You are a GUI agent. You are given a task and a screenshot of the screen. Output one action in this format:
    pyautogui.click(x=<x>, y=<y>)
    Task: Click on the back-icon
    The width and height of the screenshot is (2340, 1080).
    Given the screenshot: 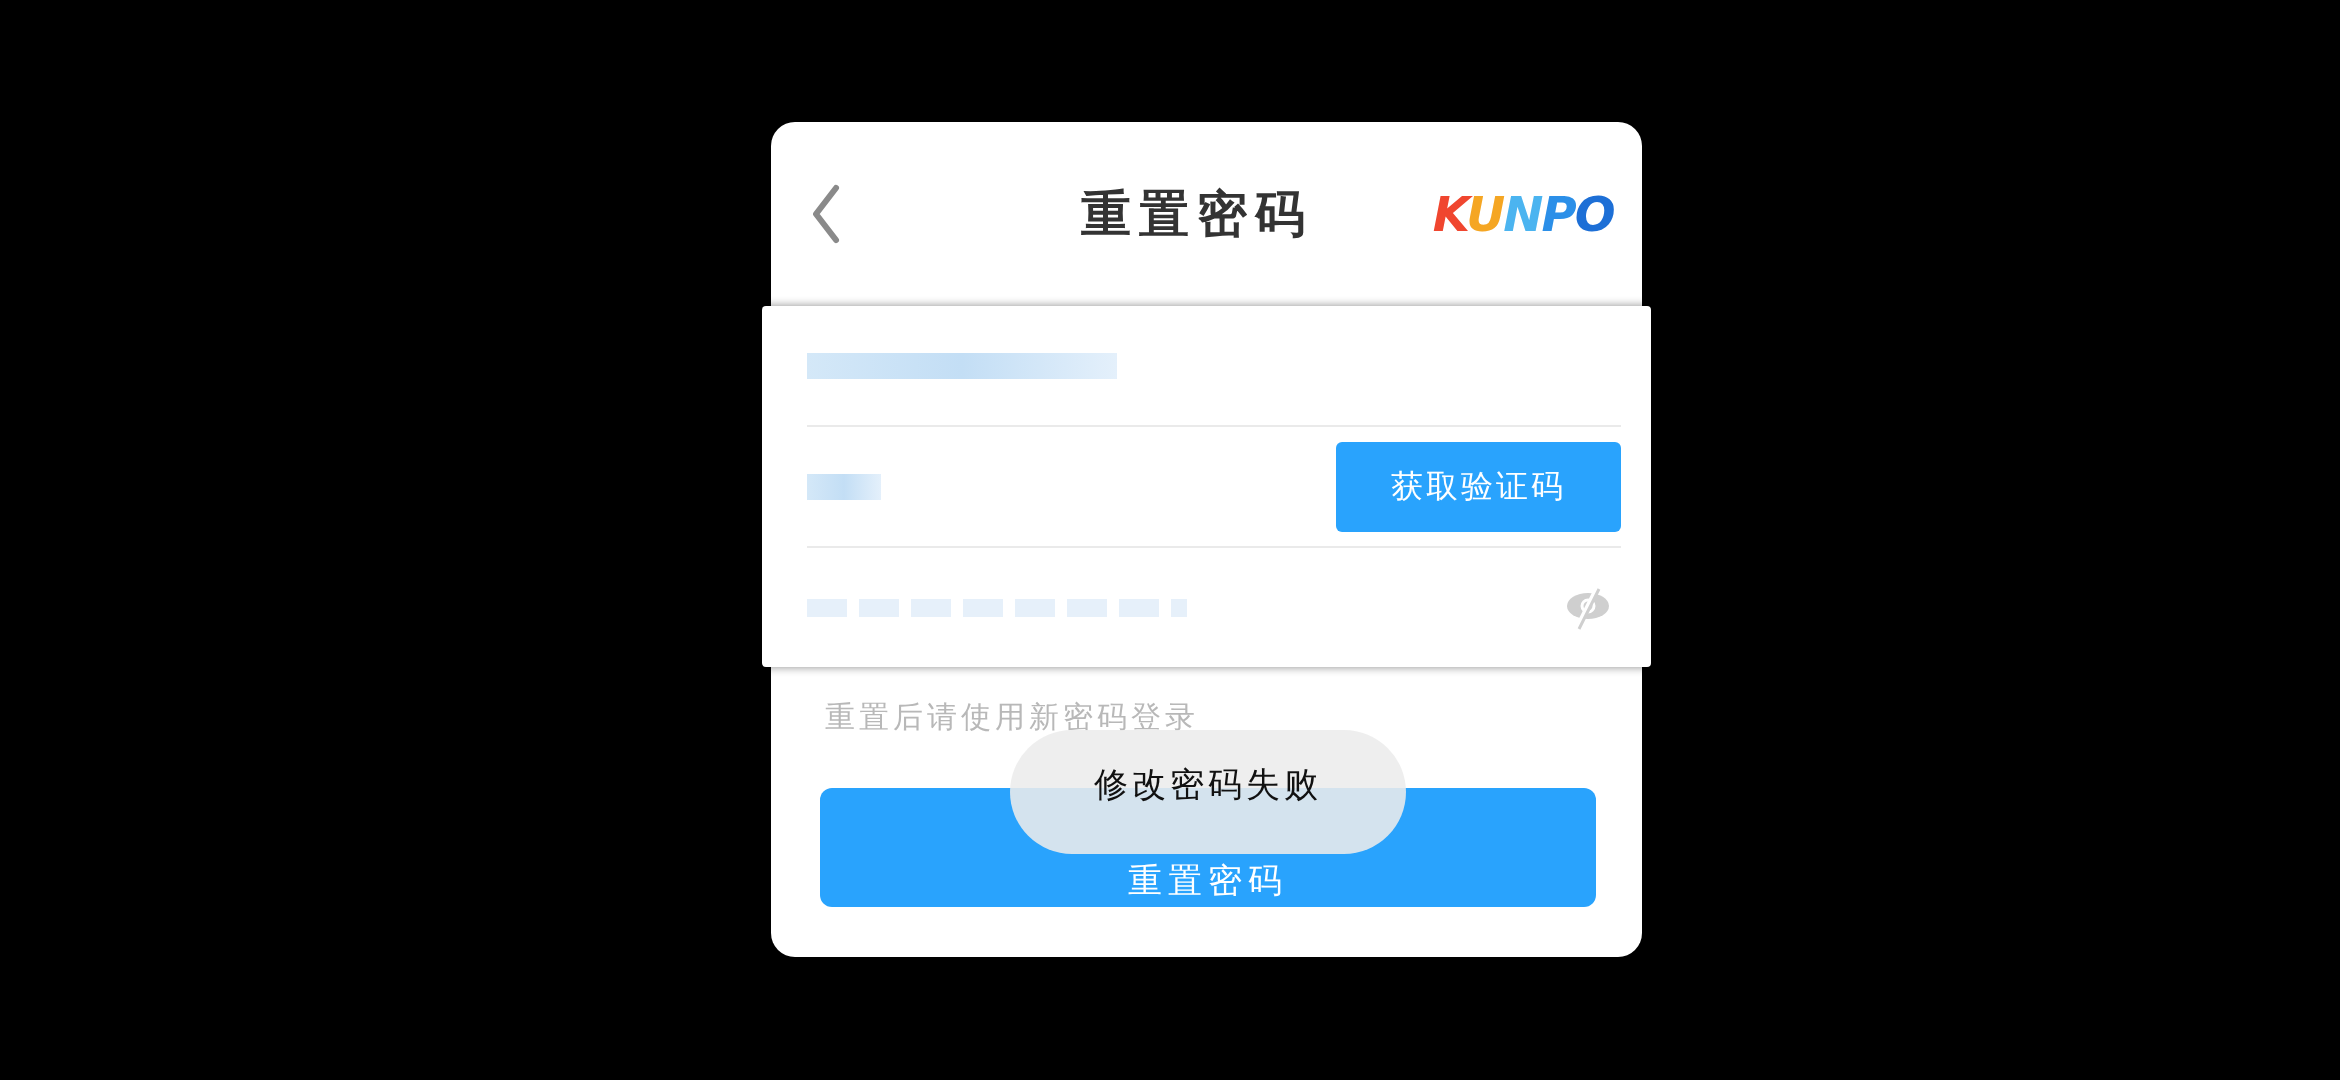 What is the action you would take?
    pyautogui.click(x=825, y=214)
    